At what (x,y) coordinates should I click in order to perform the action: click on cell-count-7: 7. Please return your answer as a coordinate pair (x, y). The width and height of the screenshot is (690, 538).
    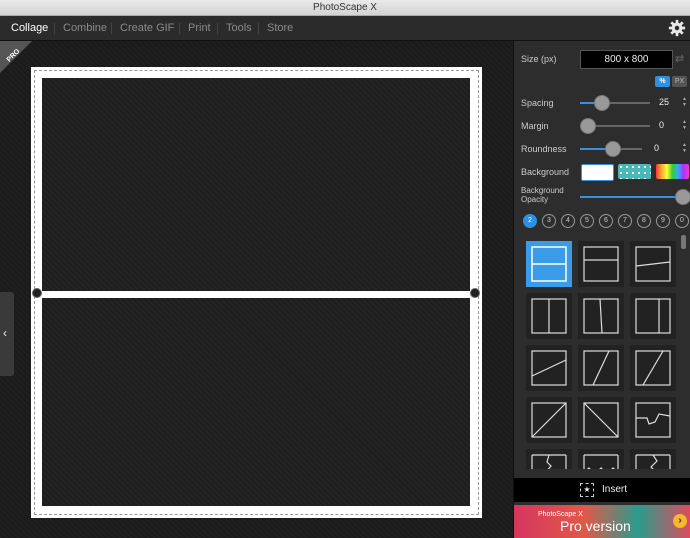
    Looking at the image, I should click on (625, 221).